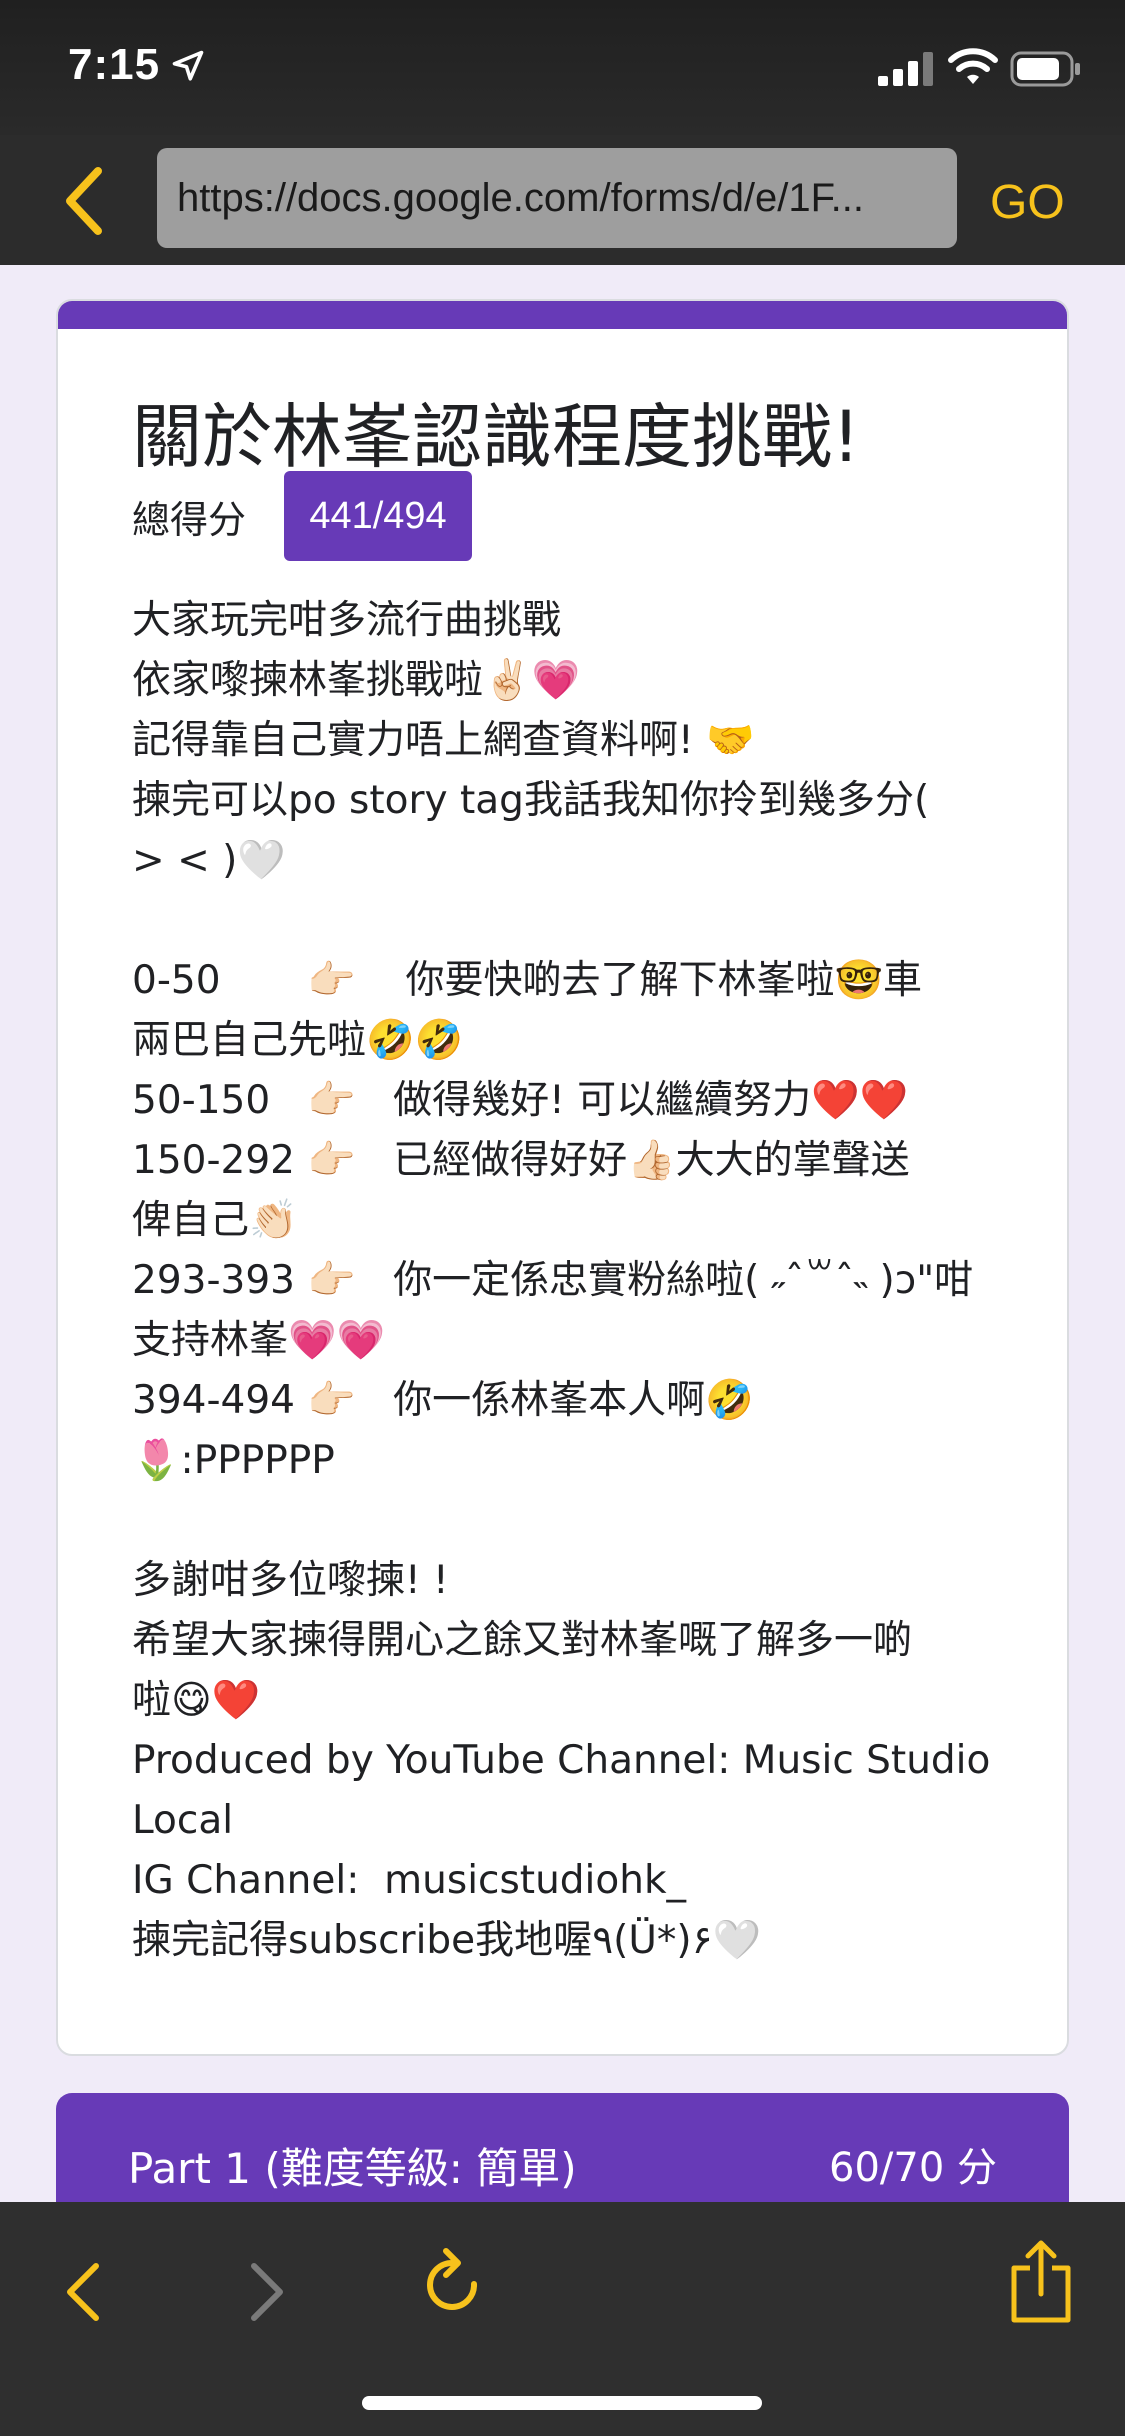 This screenshot has width=1125, height=2436. I want to click on status-bar: 7:15, so click(562, 67).